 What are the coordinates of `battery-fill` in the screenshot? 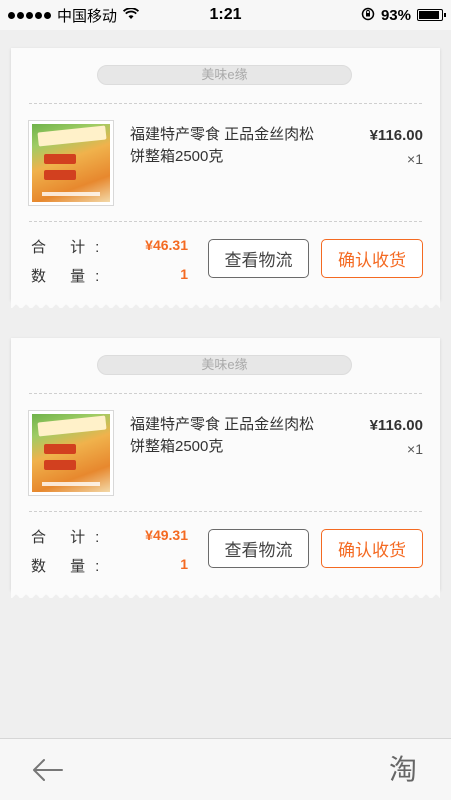 It's located at (429, 15).